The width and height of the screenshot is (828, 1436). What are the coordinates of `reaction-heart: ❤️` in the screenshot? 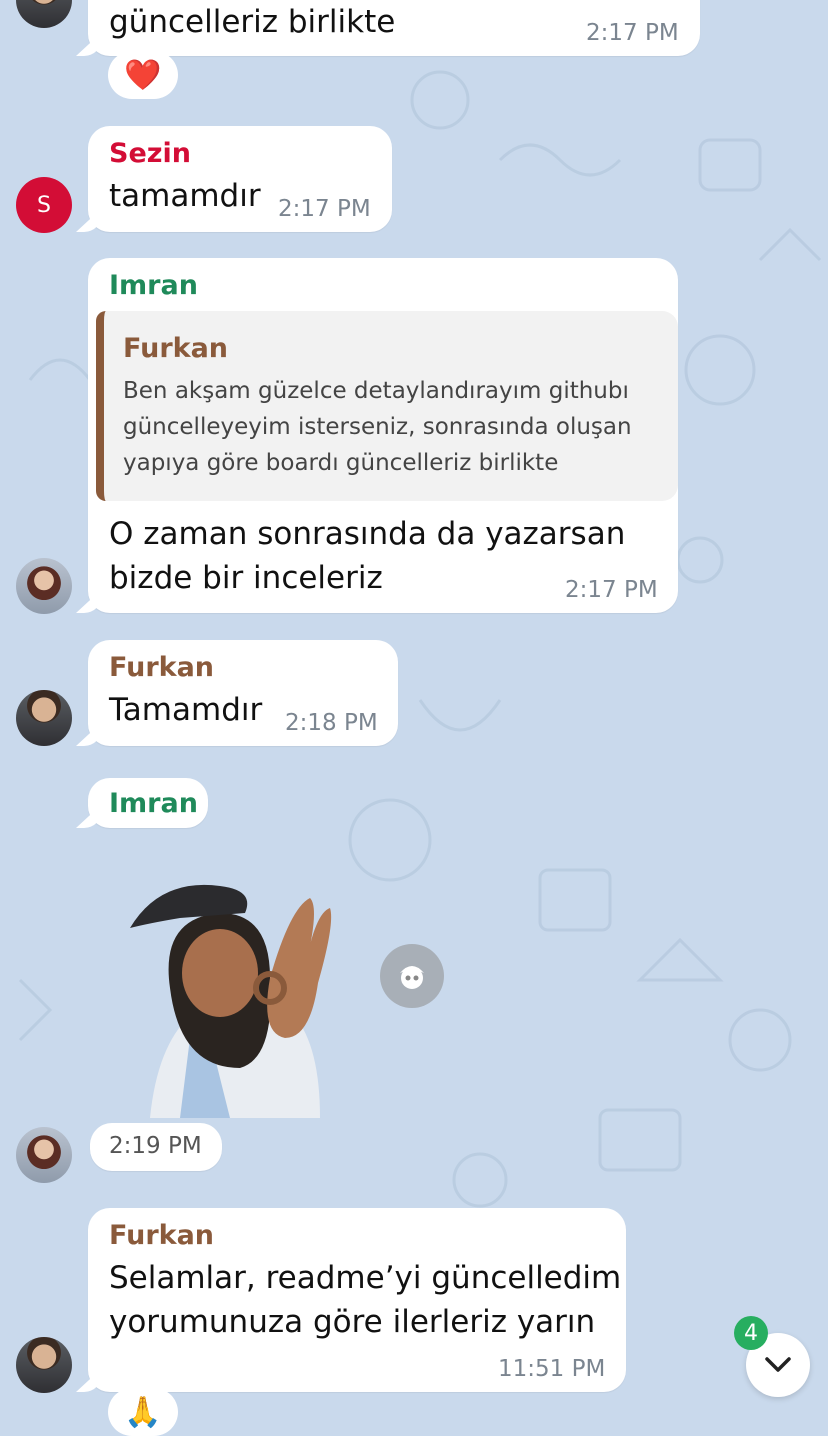 It's located at (143, 75).